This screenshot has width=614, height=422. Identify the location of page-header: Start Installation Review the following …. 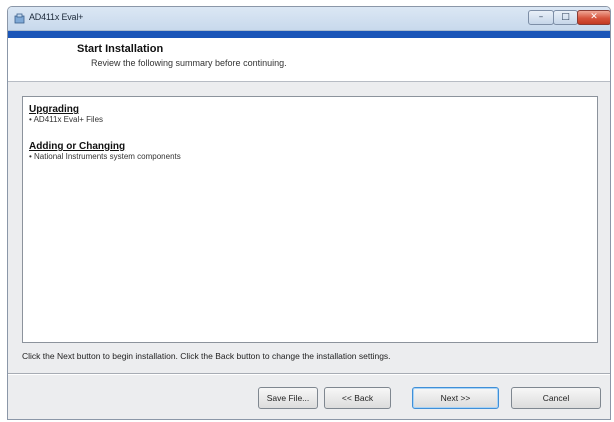
(309, 60).